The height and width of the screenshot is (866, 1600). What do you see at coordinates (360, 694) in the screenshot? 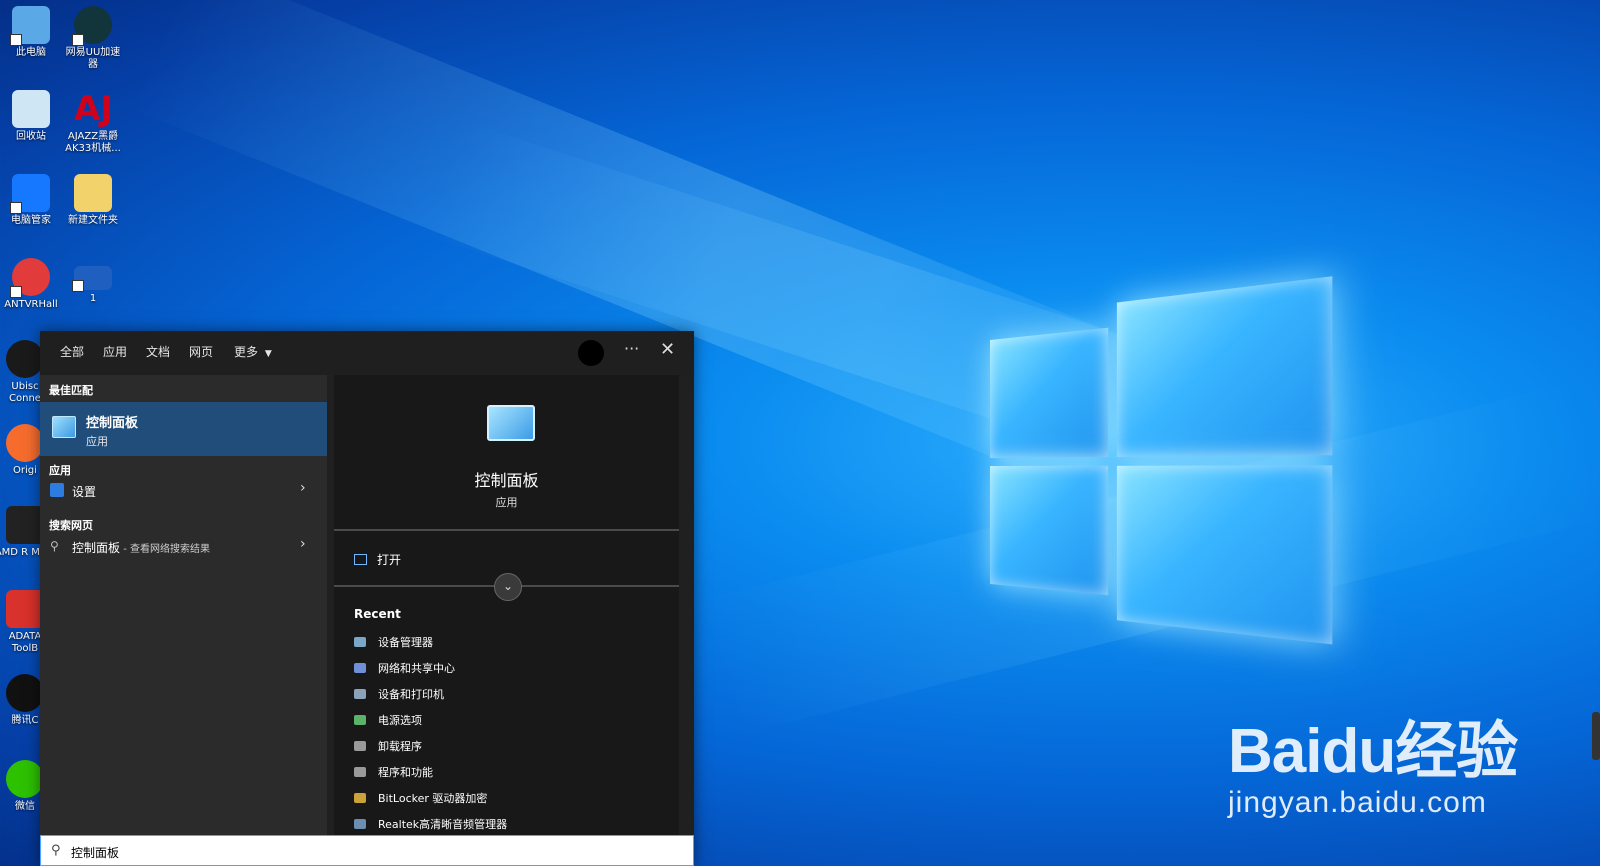
I see `printer-icon` at bounding box center [360, 694].